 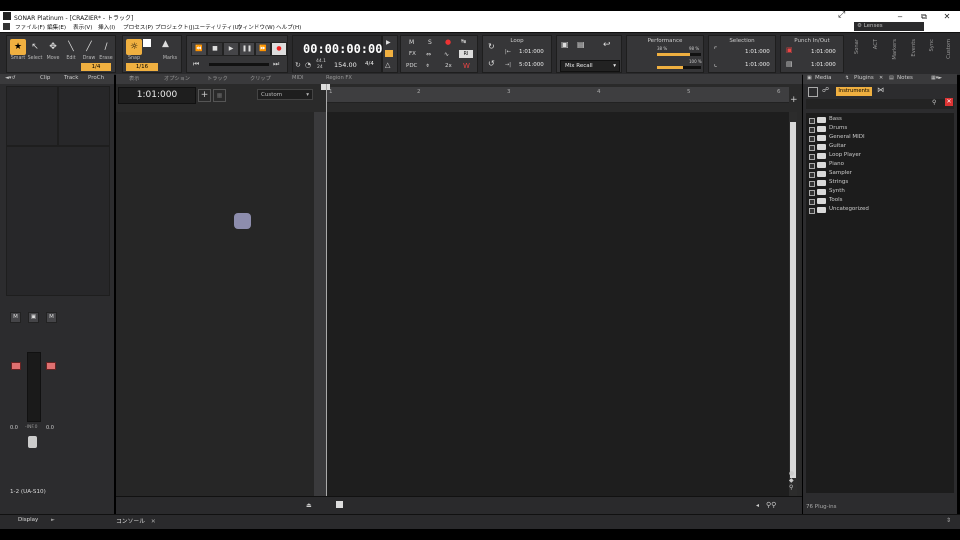 What do you see at coordinates (948, 520) in the screenshot?
I see `dock-expand-icon: ⇕` at bounding box center [948, 520].